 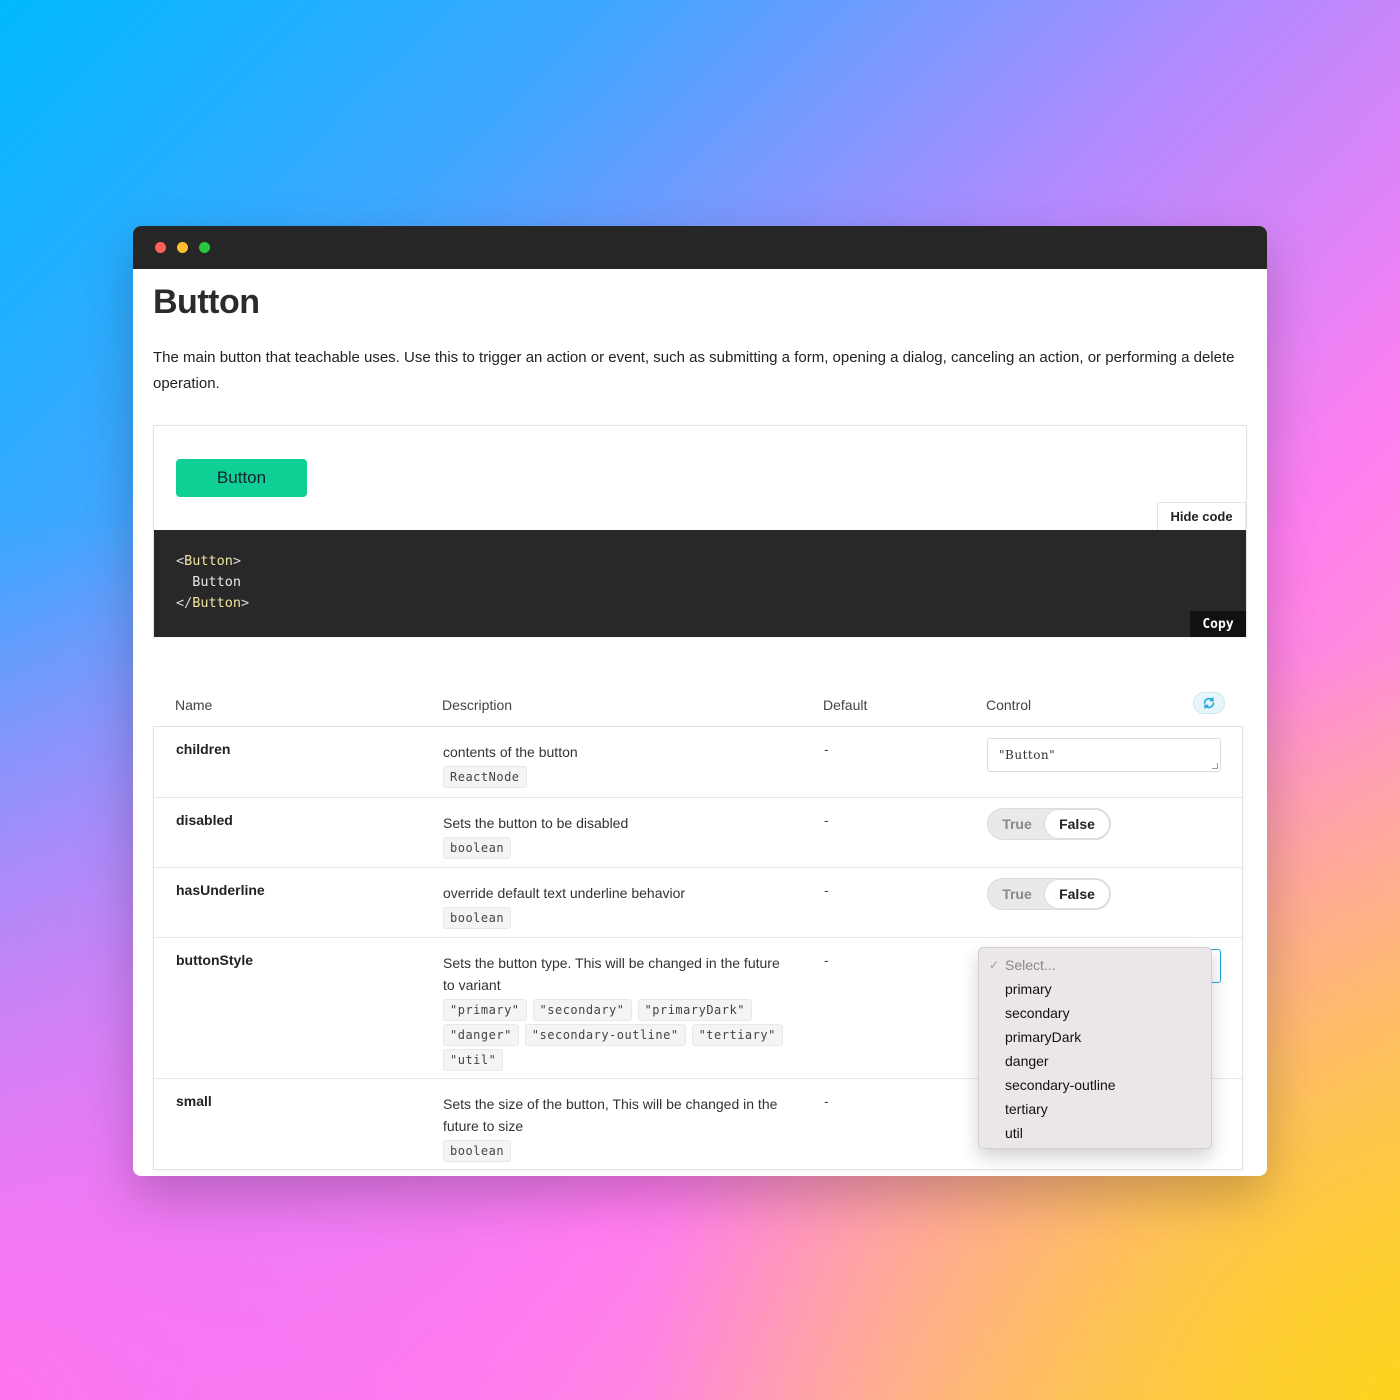 What do you see at coordinates (220, 890) in the screenshot?
I see `prop-name: hasUnderline` at bounding box center [220, 890].